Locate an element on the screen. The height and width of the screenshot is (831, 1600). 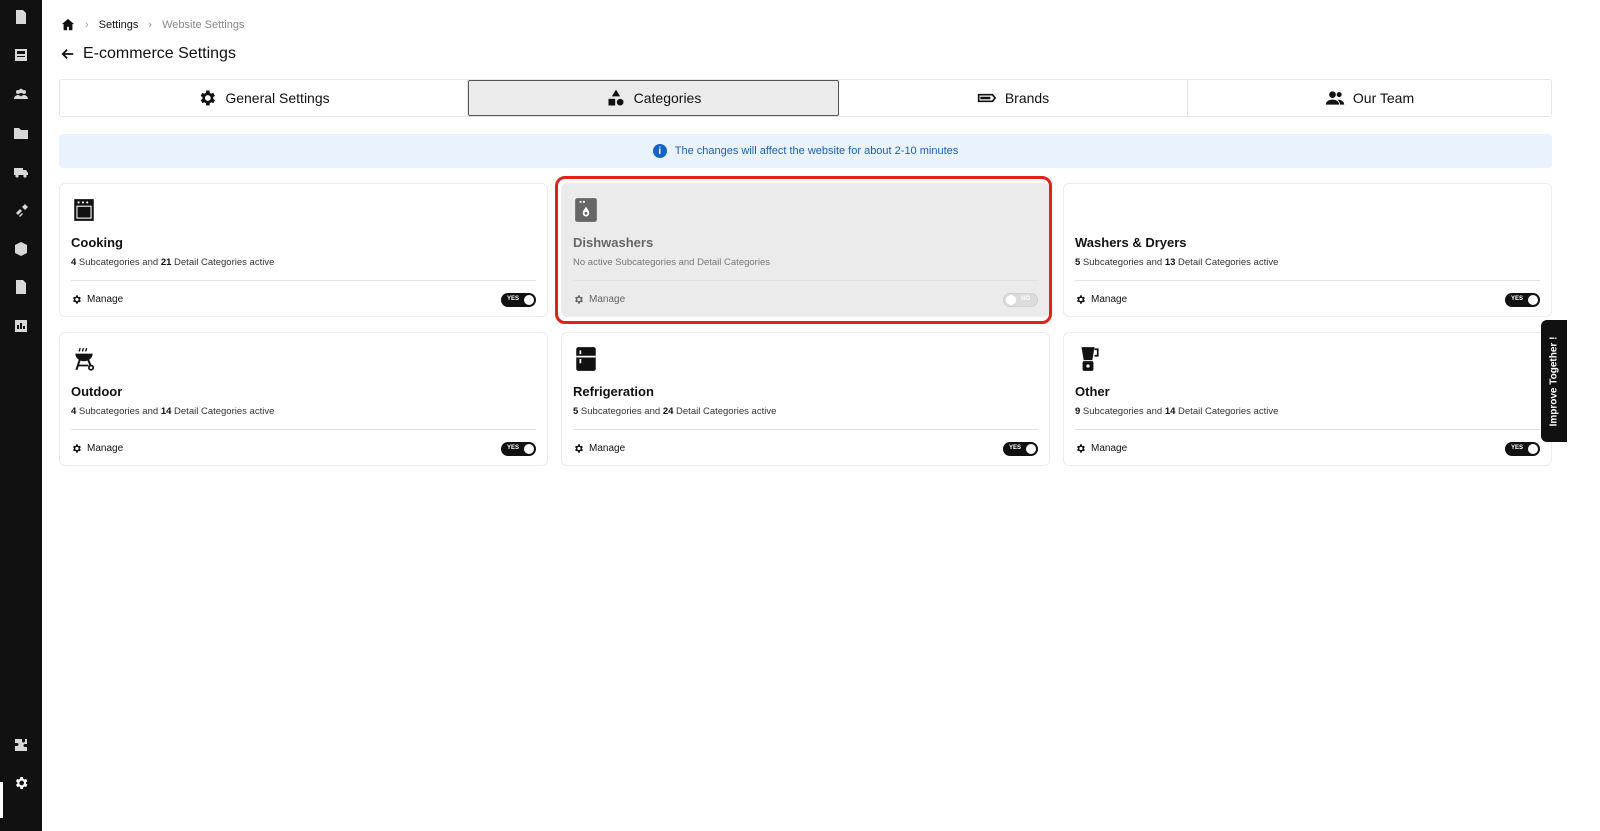
page-title: E-commerce Settings is located at coordinates (159, 53).